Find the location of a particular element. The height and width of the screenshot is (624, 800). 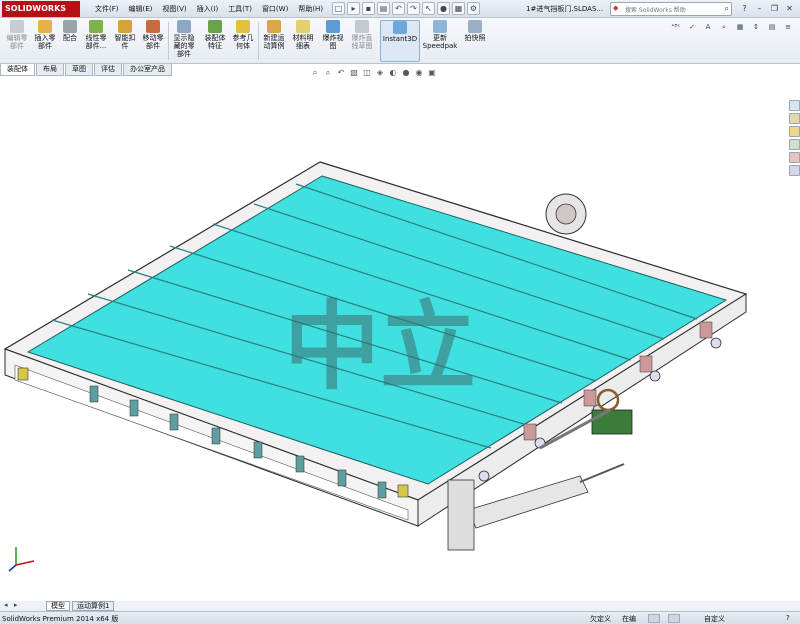

explode-line-sketch-label: 爆炸直 线草图 is located at coordinates (362, 42).